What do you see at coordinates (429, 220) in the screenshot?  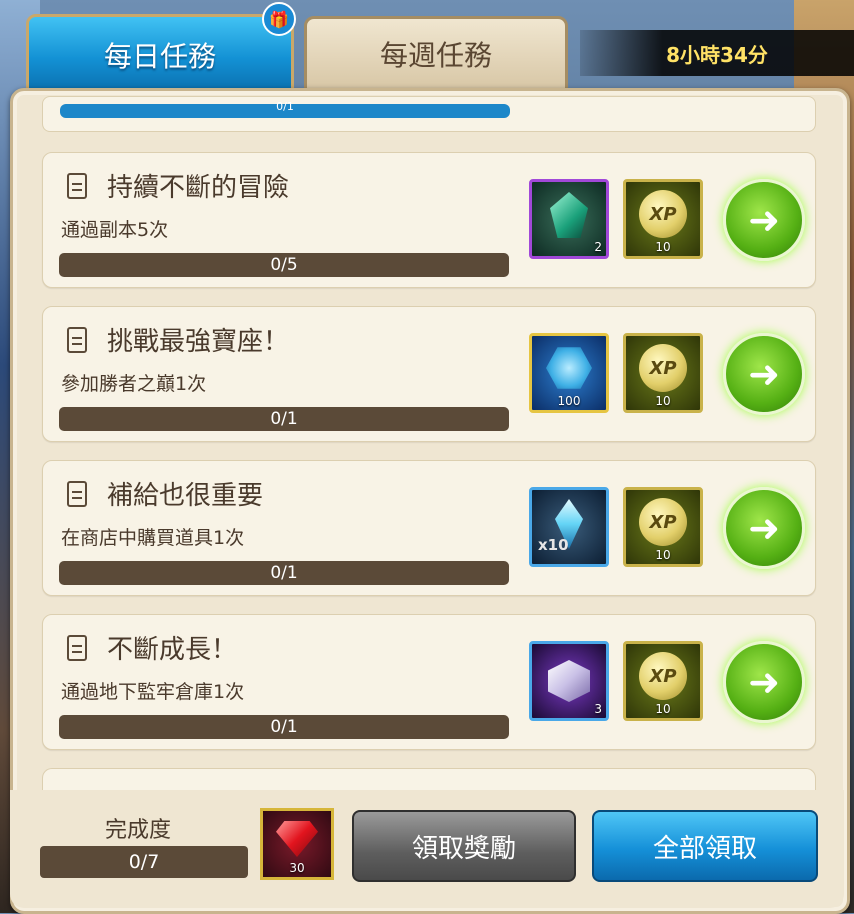 I see `quest-card: 持續不斷的冒險 通過副本5次 0/5 2 XP 10 ➜` at bounding box center [429, 220].